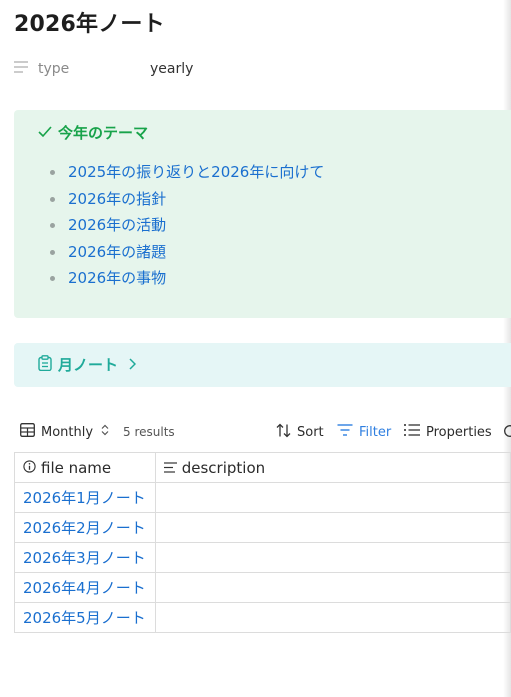 This screenshot has width=511, height=697. I want to click on chevron-updown-icon, so click(108, 432).